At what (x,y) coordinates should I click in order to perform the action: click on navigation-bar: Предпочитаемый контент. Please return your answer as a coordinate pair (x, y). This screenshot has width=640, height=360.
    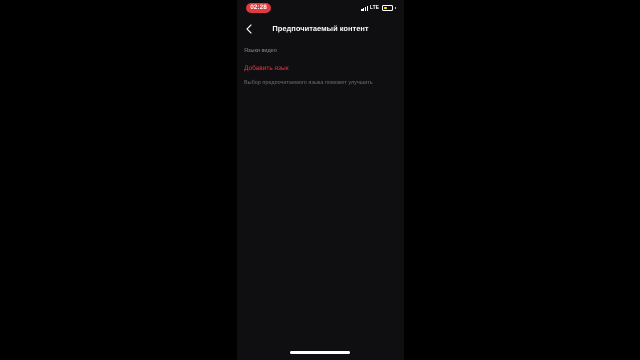
    Looking at the image, I should click on (320, 29).